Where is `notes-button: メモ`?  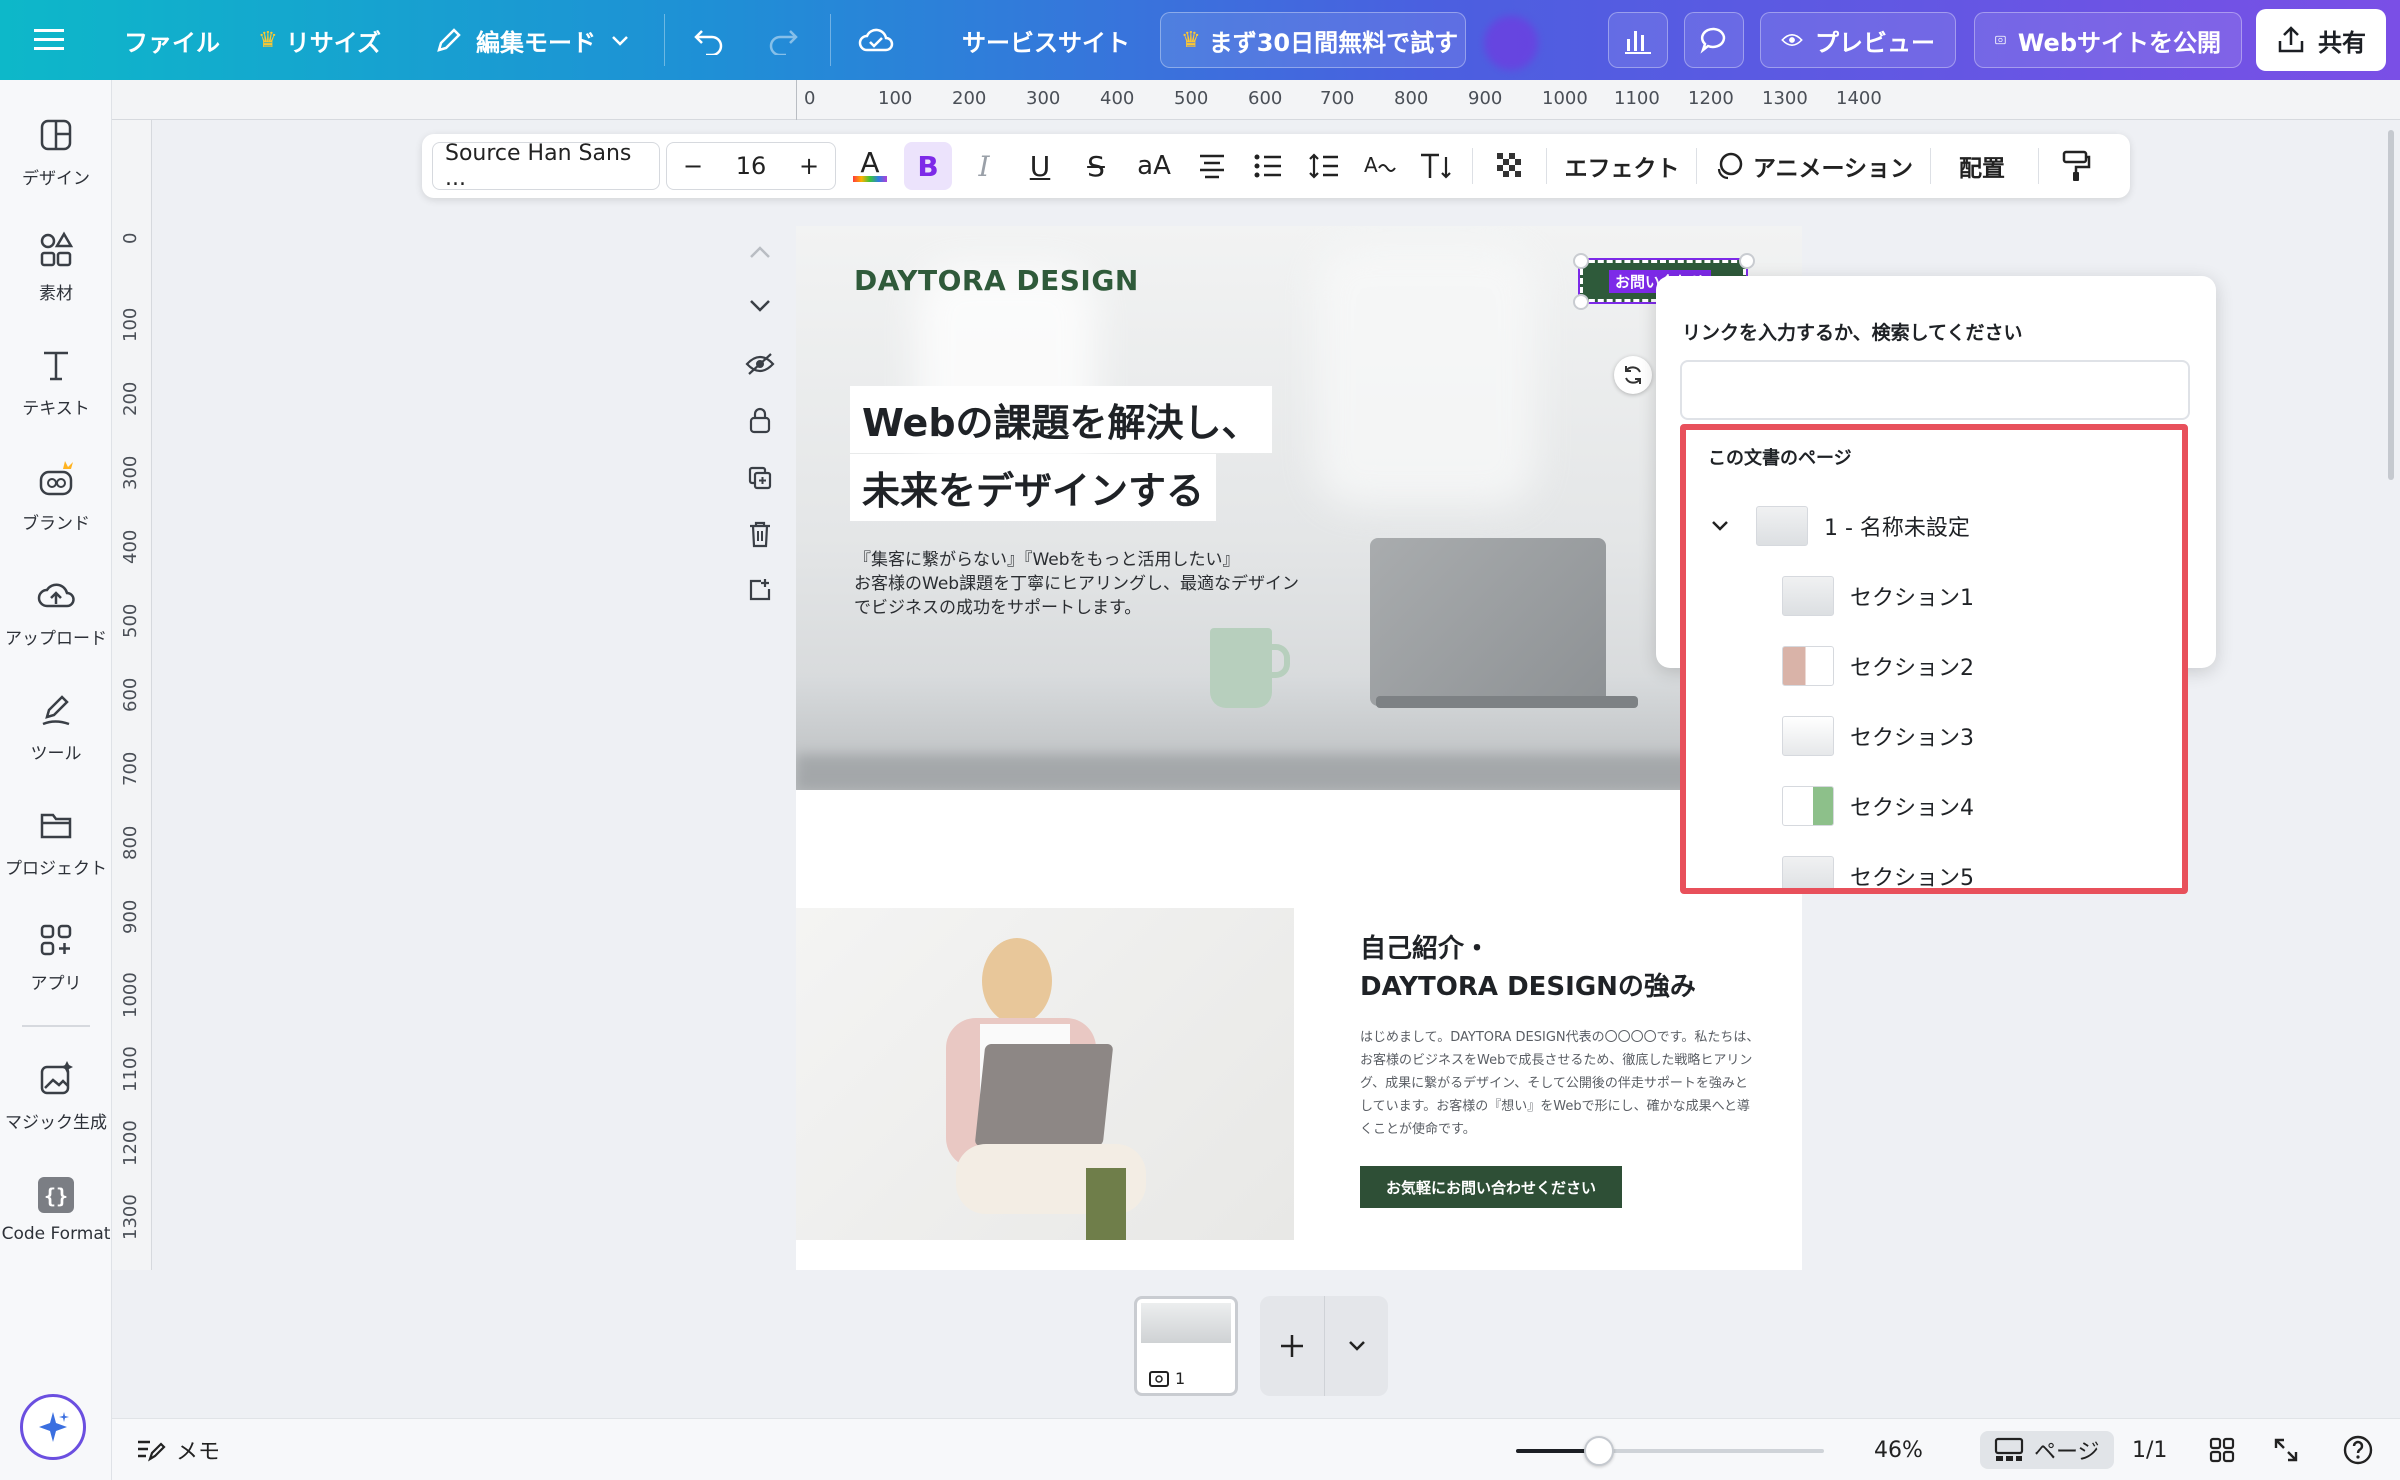
notes-button: メモ is located at coordinates (178, 1450).